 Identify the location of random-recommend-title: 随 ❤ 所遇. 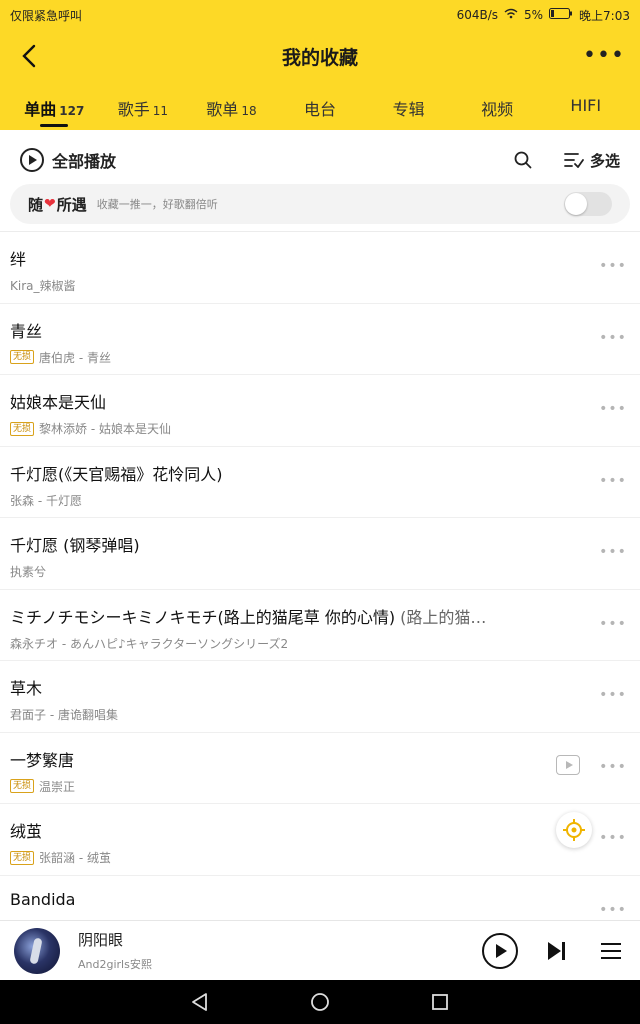
(57, 204).